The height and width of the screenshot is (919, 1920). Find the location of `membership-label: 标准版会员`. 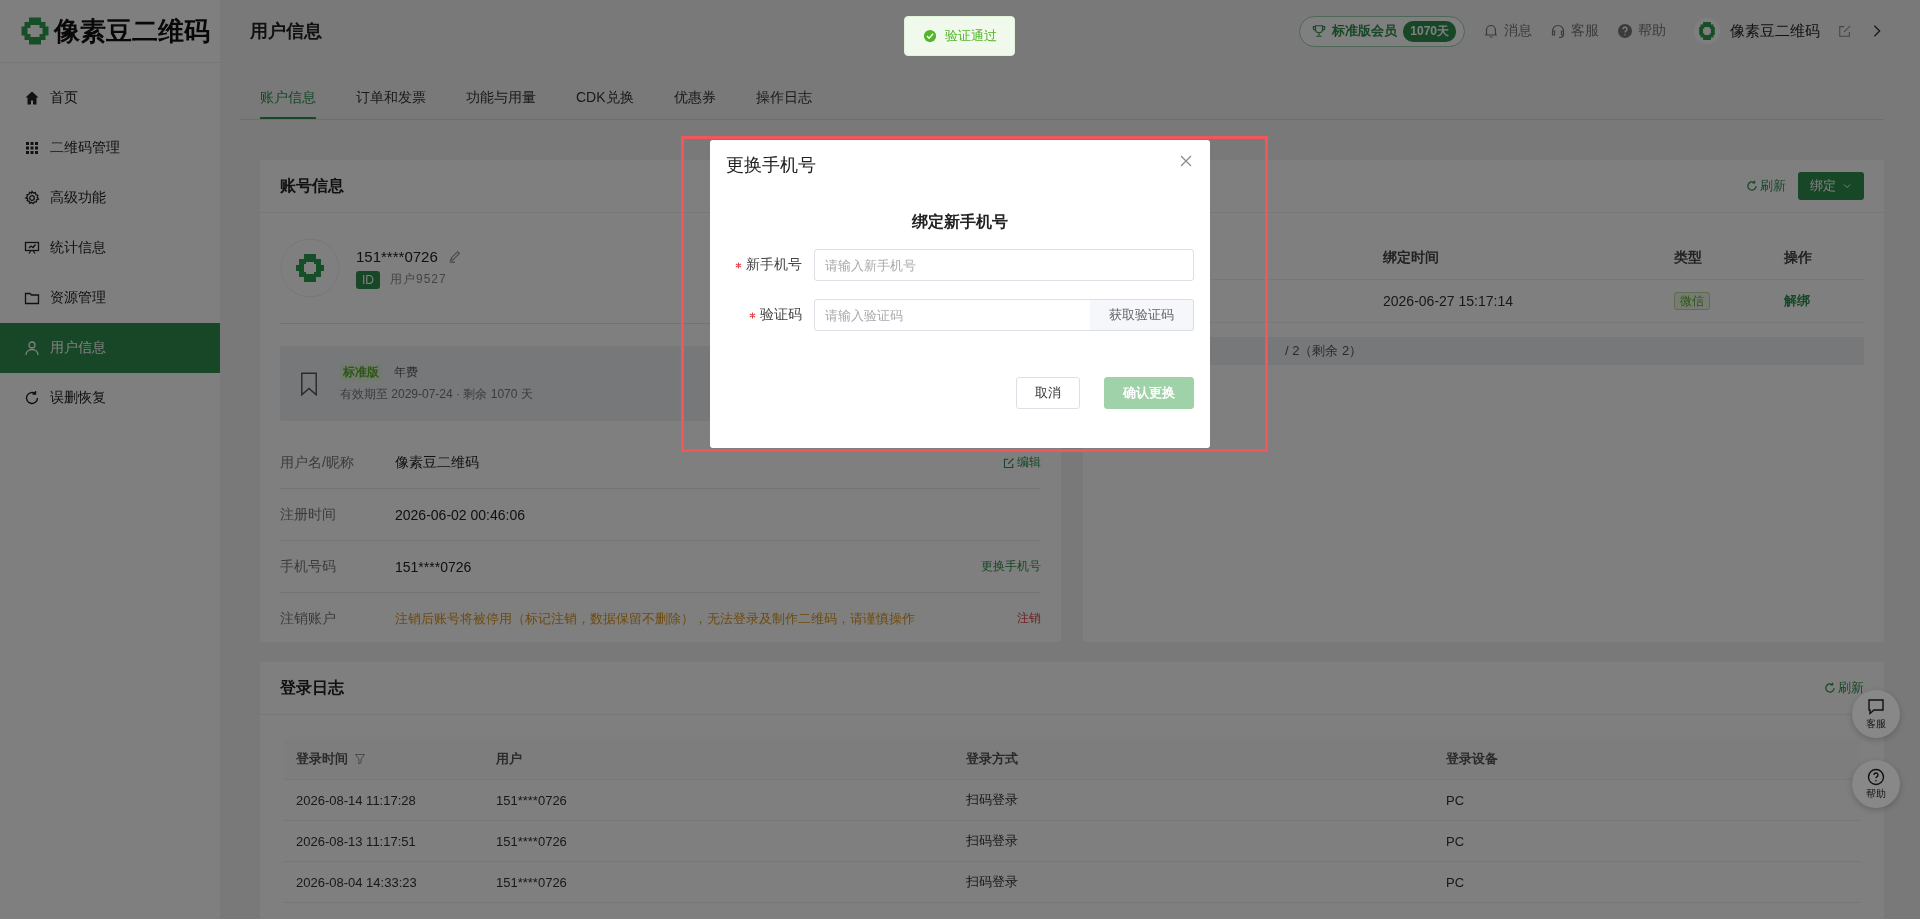

membership-label: 标准版会员 is located at coordinates (1365, 31).